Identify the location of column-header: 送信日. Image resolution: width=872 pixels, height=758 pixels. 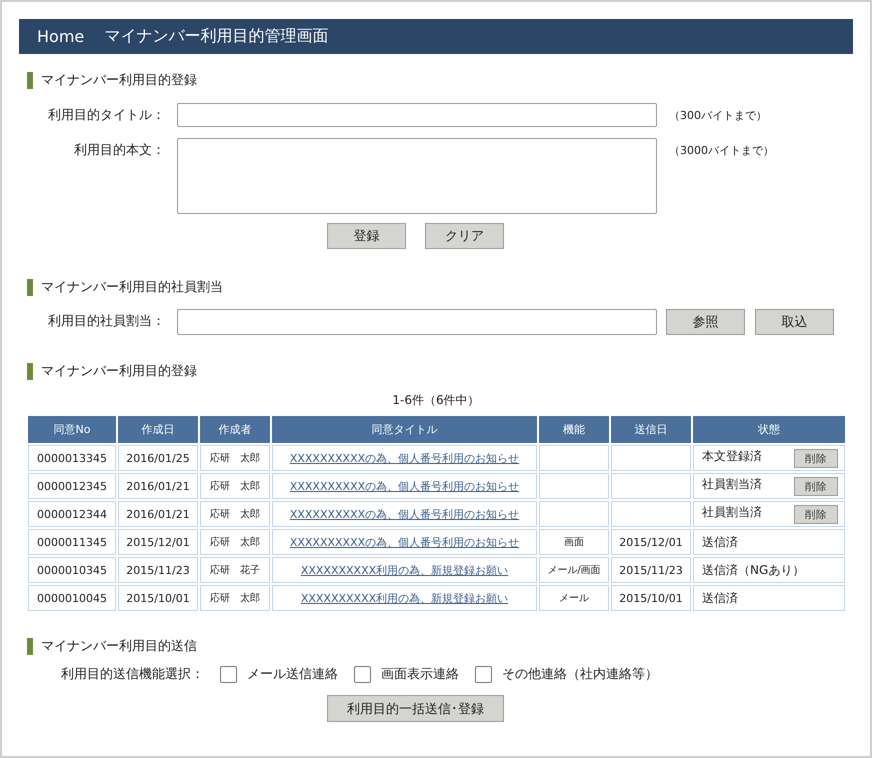
(651, 429).